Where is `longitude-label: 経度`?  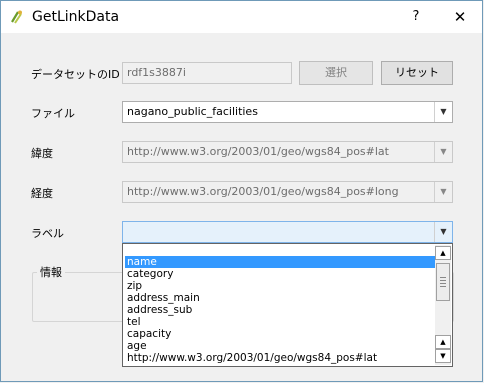 longitude-label: 経度 is located at coordinates (42, 193).